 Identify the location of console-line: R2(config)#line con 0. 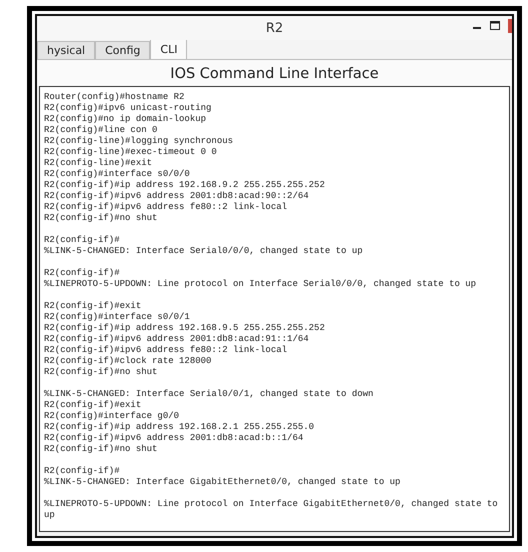
(101, 130).